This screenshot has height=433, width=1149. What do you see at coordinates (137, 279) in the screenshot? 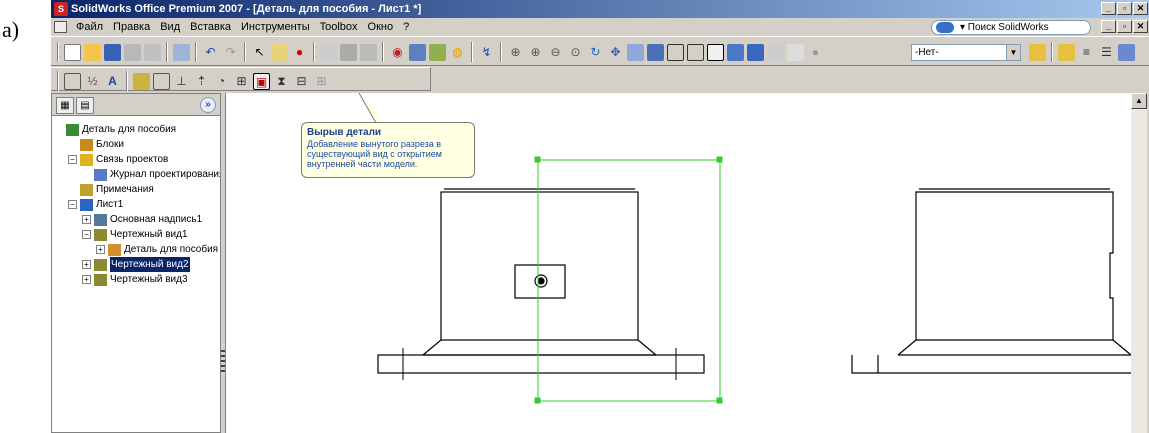
I see `tree-item: + Чертежный вид3` at bounding box center [137, 279].